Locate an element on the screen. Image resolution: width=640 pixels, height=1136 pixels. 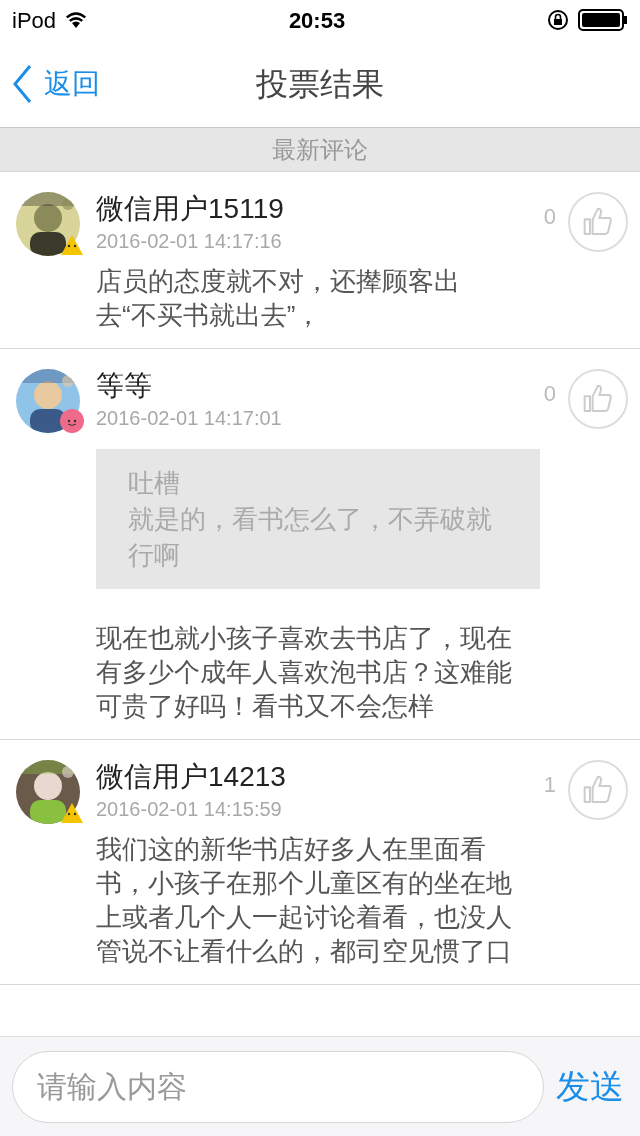
send-button: 发送 is located at coordinates (590, 1086).